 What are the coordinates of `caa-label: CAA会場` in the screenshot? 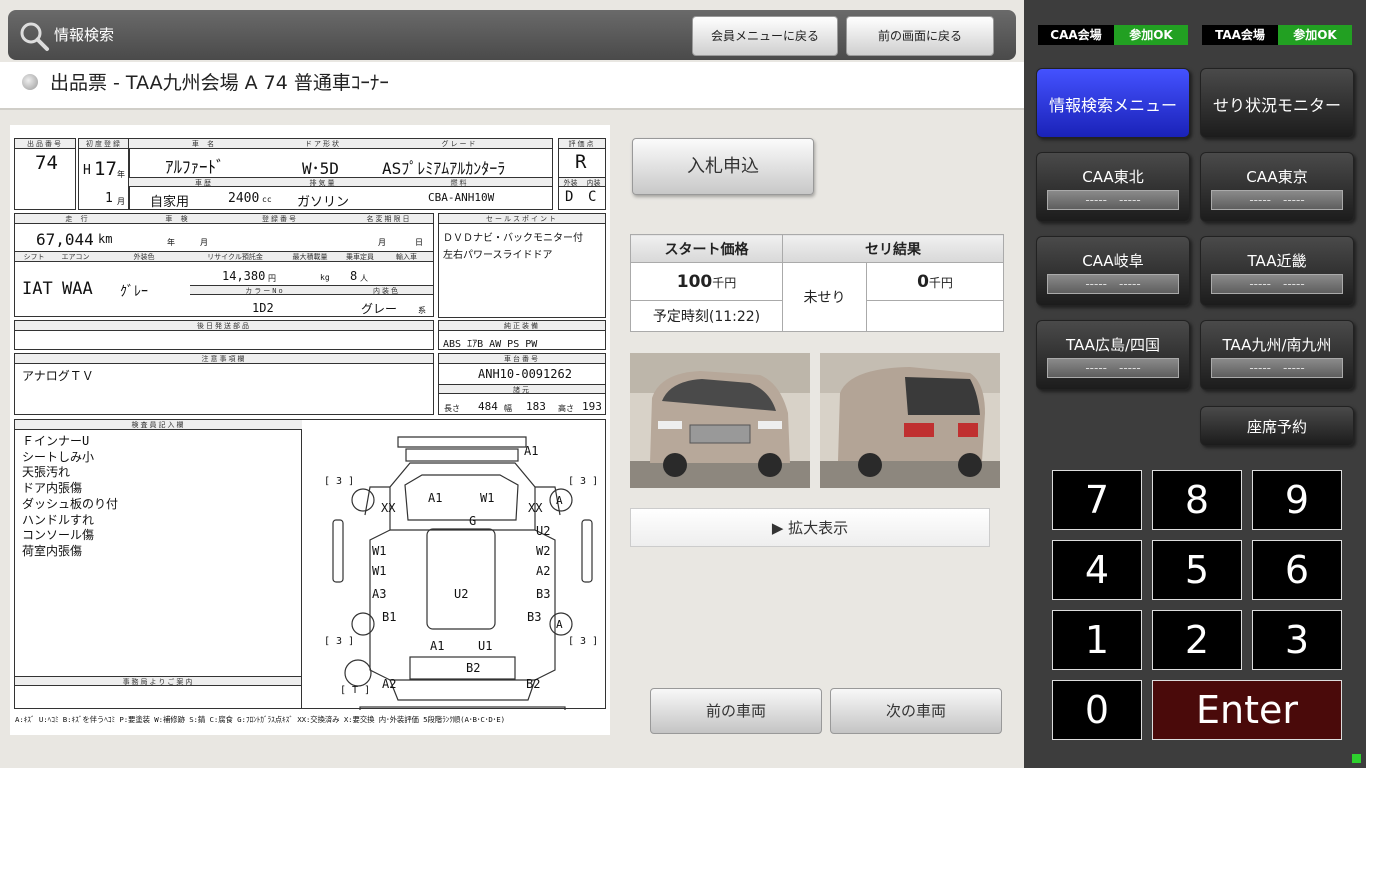 It's located at (1076, 35).